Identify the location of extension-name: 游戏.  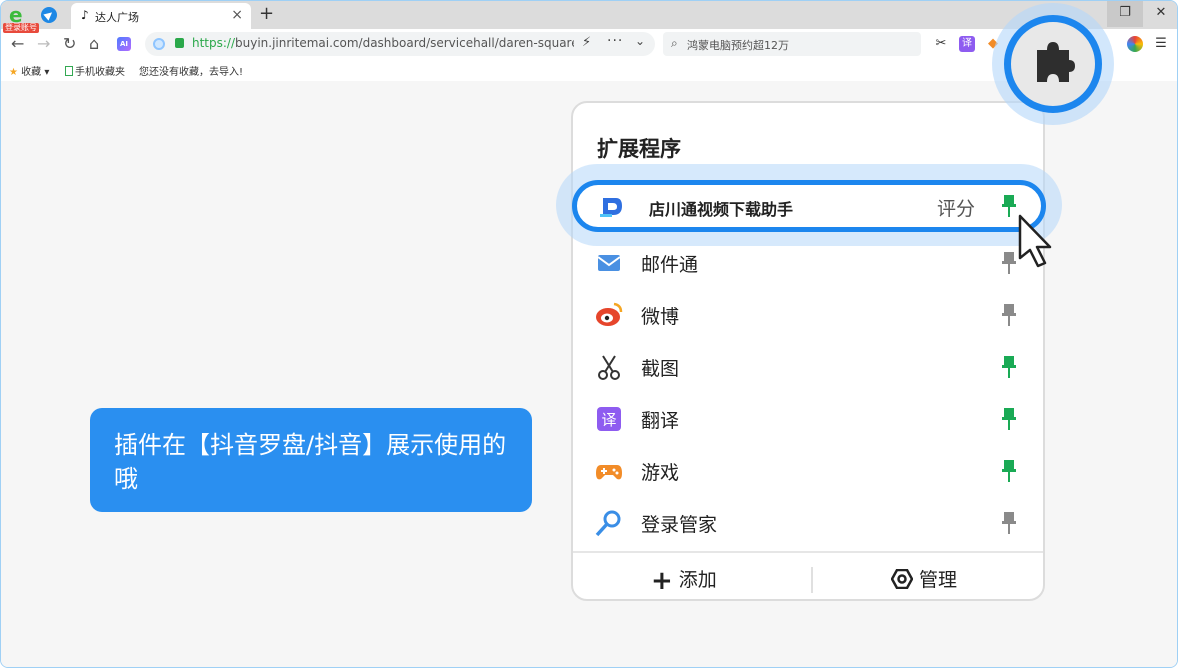
(660, 473).